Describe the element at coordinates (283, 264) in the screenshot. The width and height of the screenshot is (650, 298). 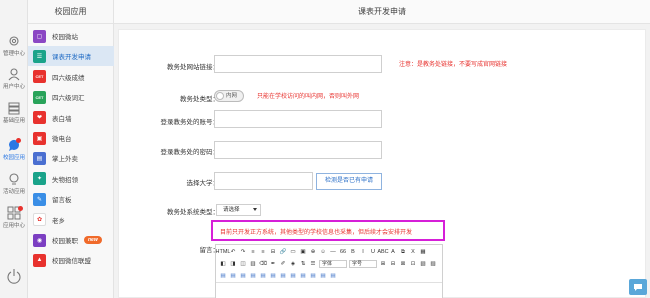
I see `toolbar-button: ✐` at that location.